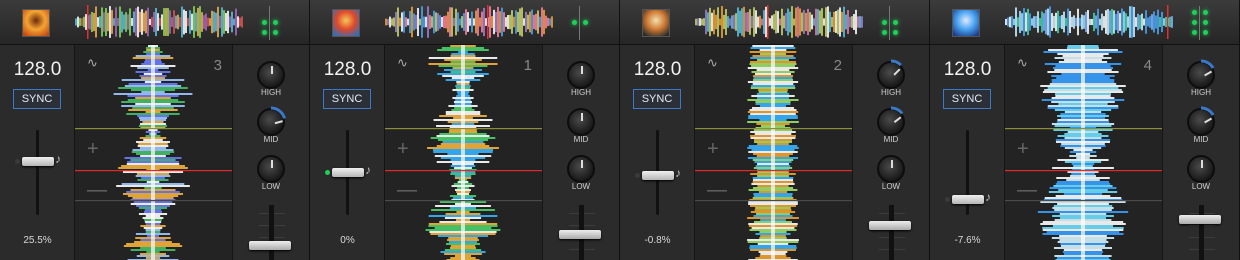 The height and width of the screenshot is (260, 1240). What do you see at coordinates (1207, 111) in the screenshot?
I see `knob-level-arc` at bounding box center [1207, 111].